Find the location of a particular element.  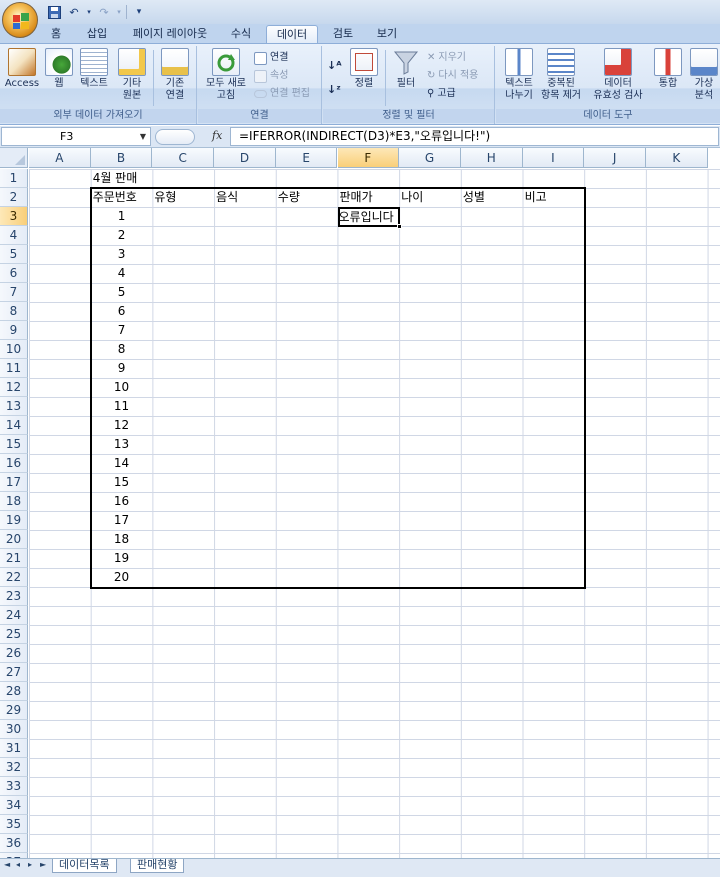

redo-dropdown-icon: ▾ is located at coordinates (119, 12).